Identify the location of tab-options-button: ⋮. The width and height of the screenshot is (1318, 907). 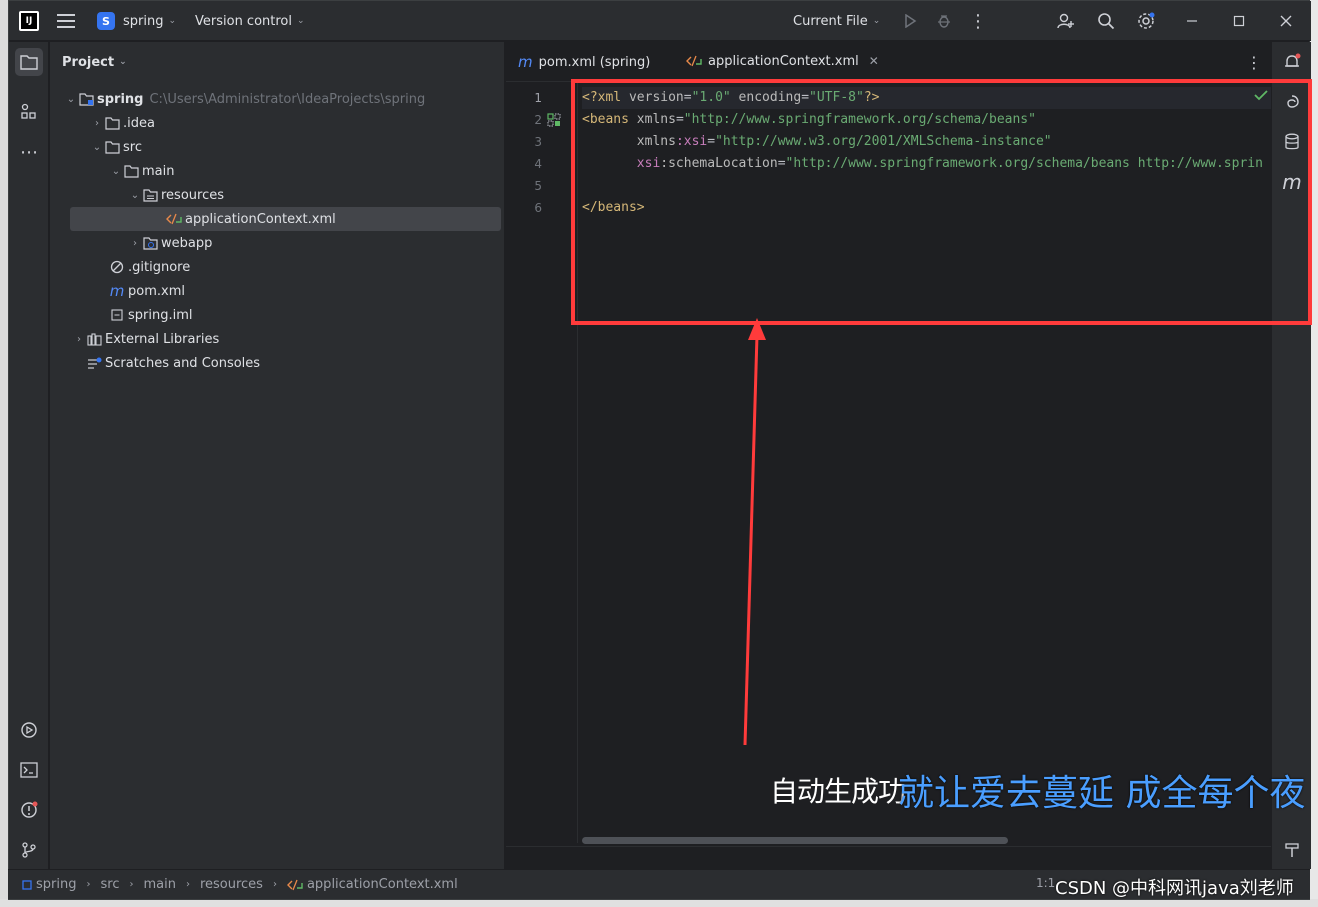
(1254, 62).